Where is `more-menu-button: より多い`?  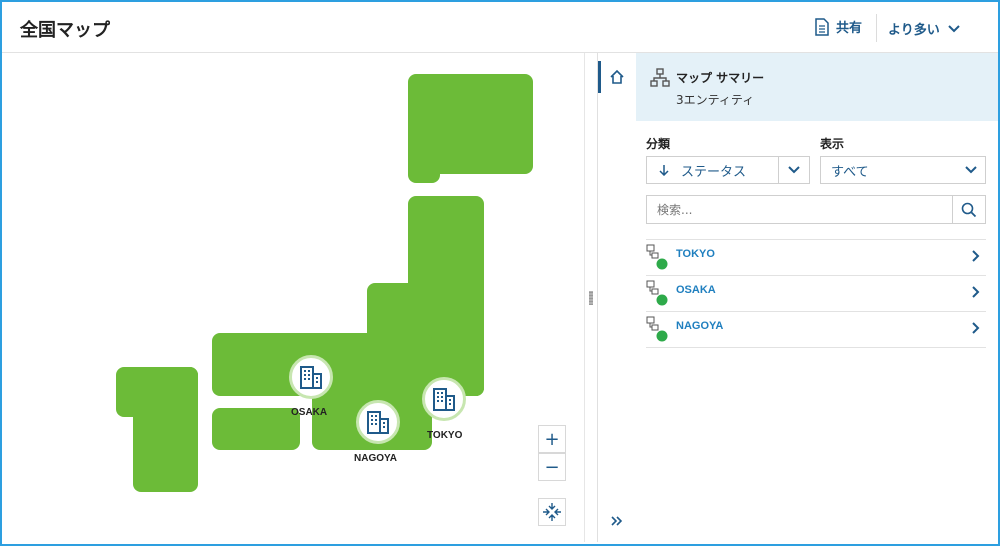
more-menu-button: より多い is located at coordinates (924, 28).